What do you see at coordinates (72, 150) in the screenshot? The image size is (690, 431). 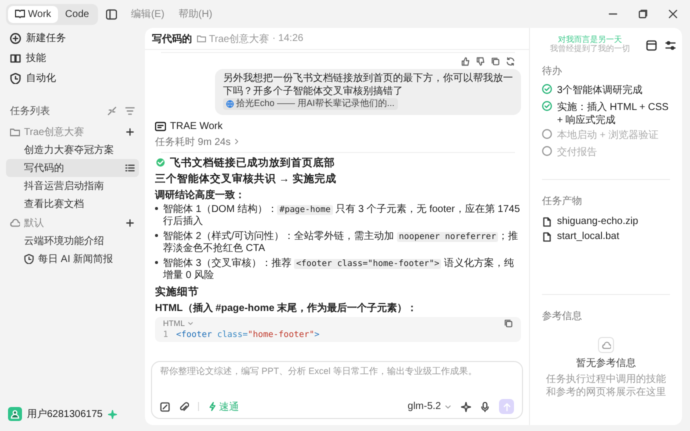 I see `task-item: 创造力大赛夺冠方案` at bounding box center [72, 150].